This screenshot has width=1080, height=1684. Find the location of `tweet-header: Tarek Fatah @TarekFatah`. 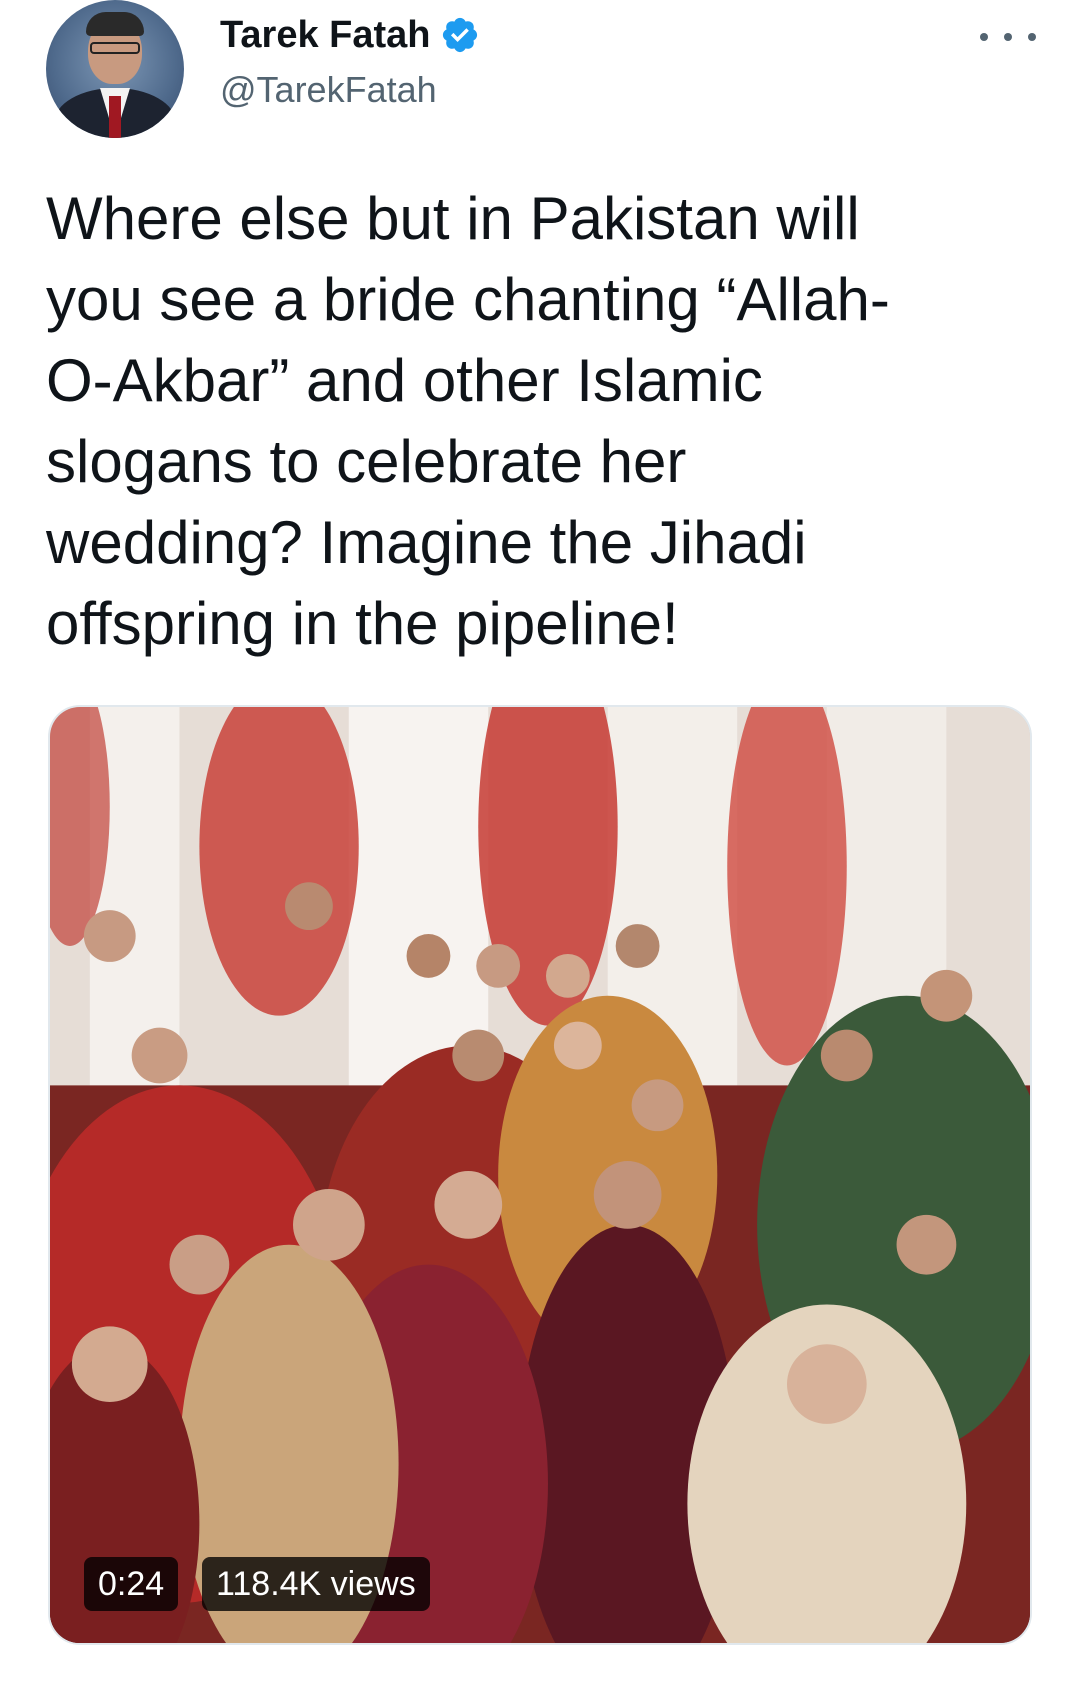

tweet-header: Tarek Fatah @TarekFatah is located at coordinates (540, 80).